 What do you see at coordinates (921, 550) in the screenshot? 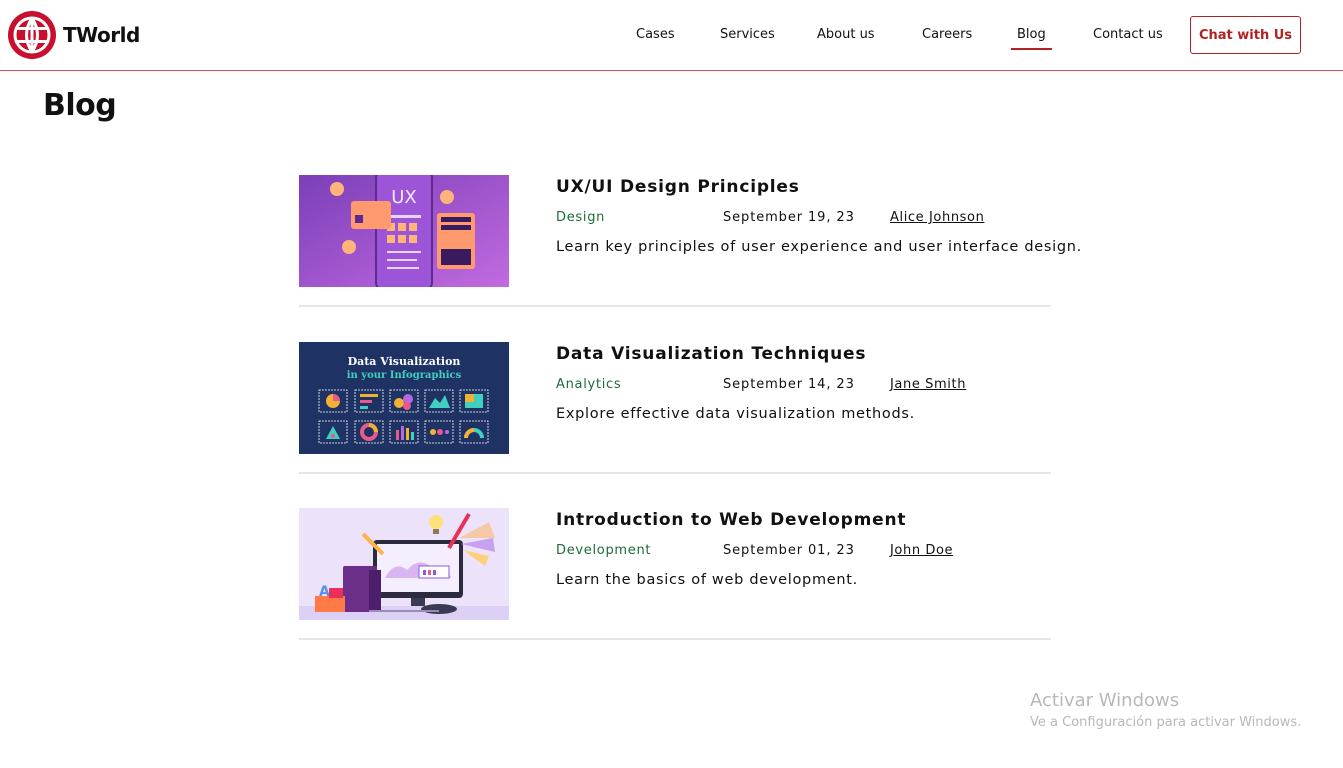
I see `post-author-link: John Doe` at bounding box center [921, 550].